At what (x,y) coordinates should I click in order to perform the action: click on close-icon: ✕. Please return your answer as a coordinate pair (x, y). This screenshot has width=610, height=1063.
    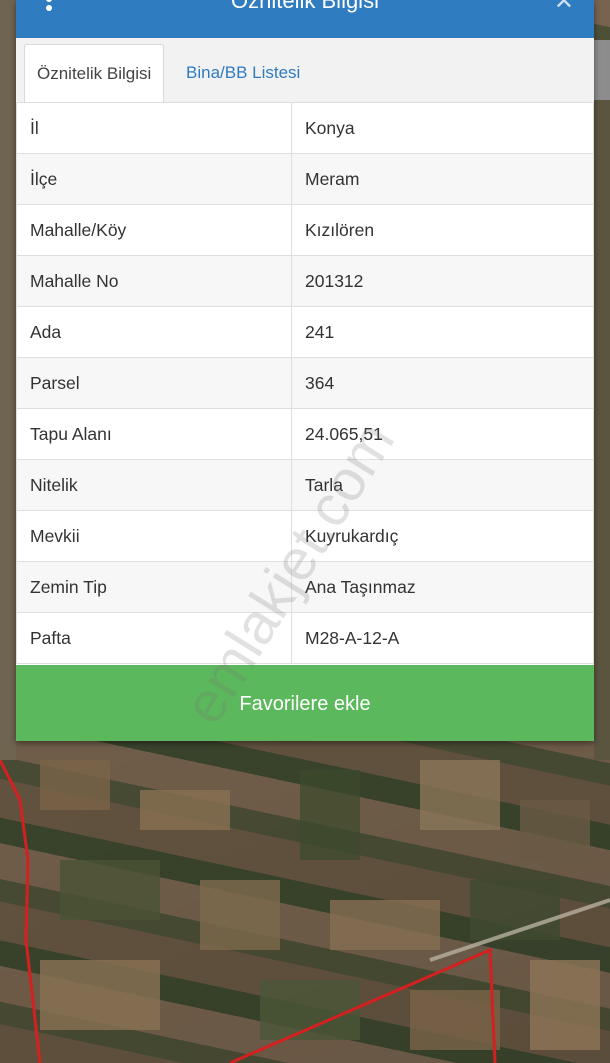
    Looking at the image, I should click on (564, 7).